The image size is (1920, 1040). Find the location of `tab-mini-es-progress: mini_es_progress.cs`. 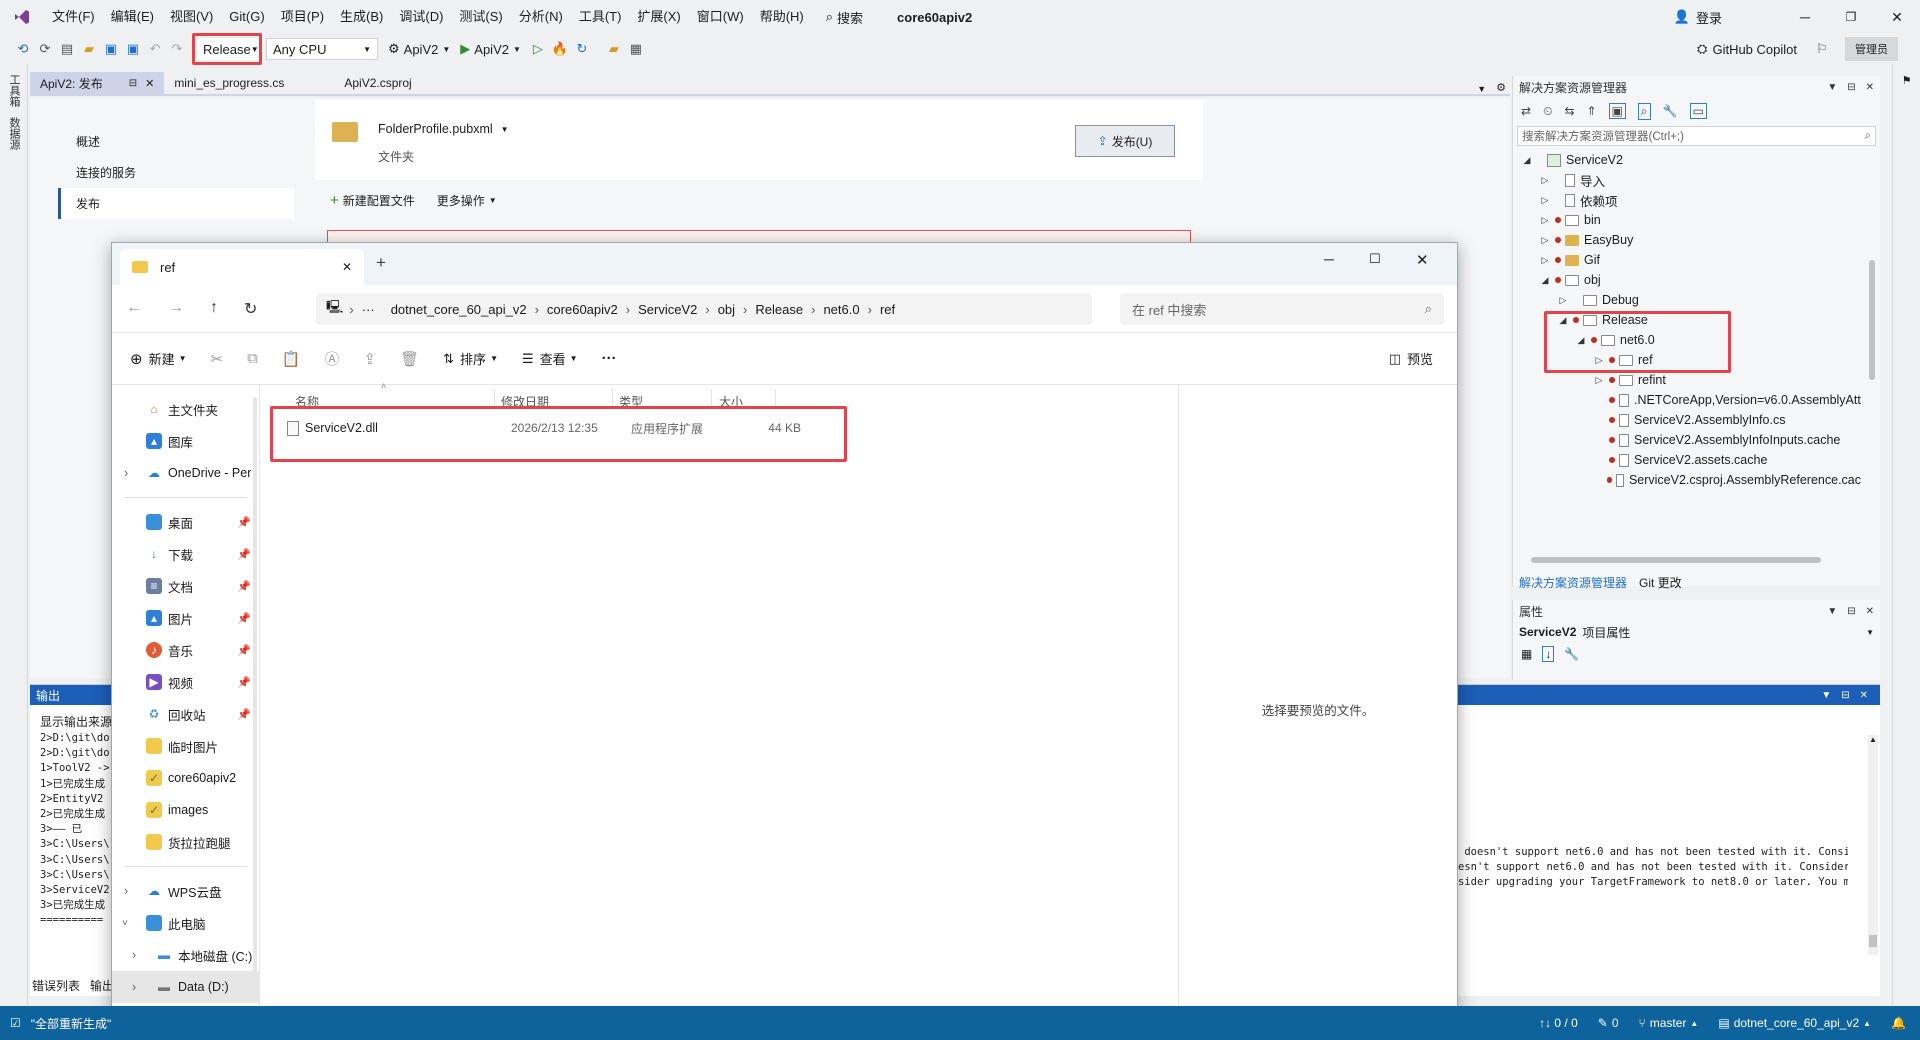

tab-mini-es-progress: mini_es_progress.cs is located at coordinates (229, 83).